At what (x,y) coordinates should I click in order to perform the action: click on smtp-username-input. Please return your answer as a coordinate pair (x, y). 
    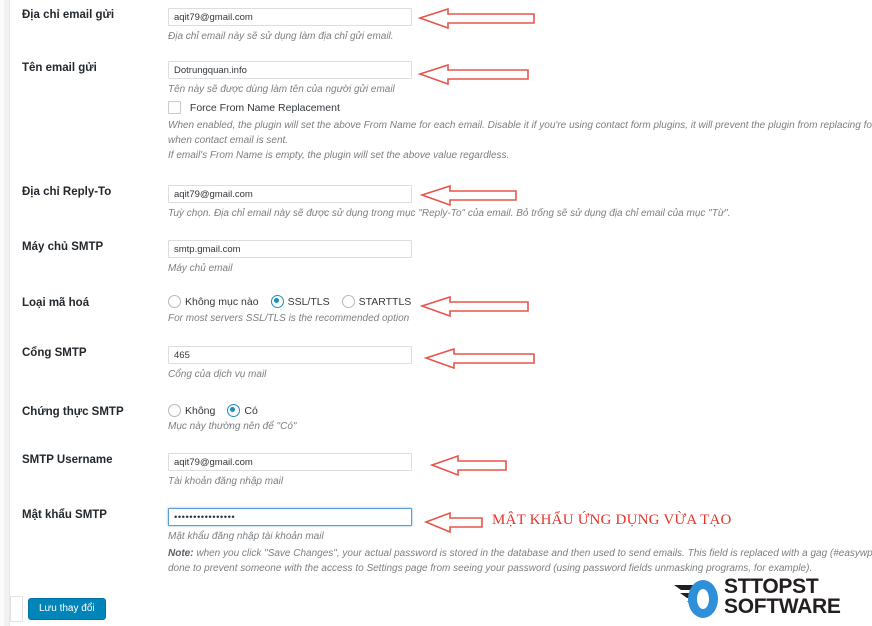
    Looking at the image, I should click on (290, 462).